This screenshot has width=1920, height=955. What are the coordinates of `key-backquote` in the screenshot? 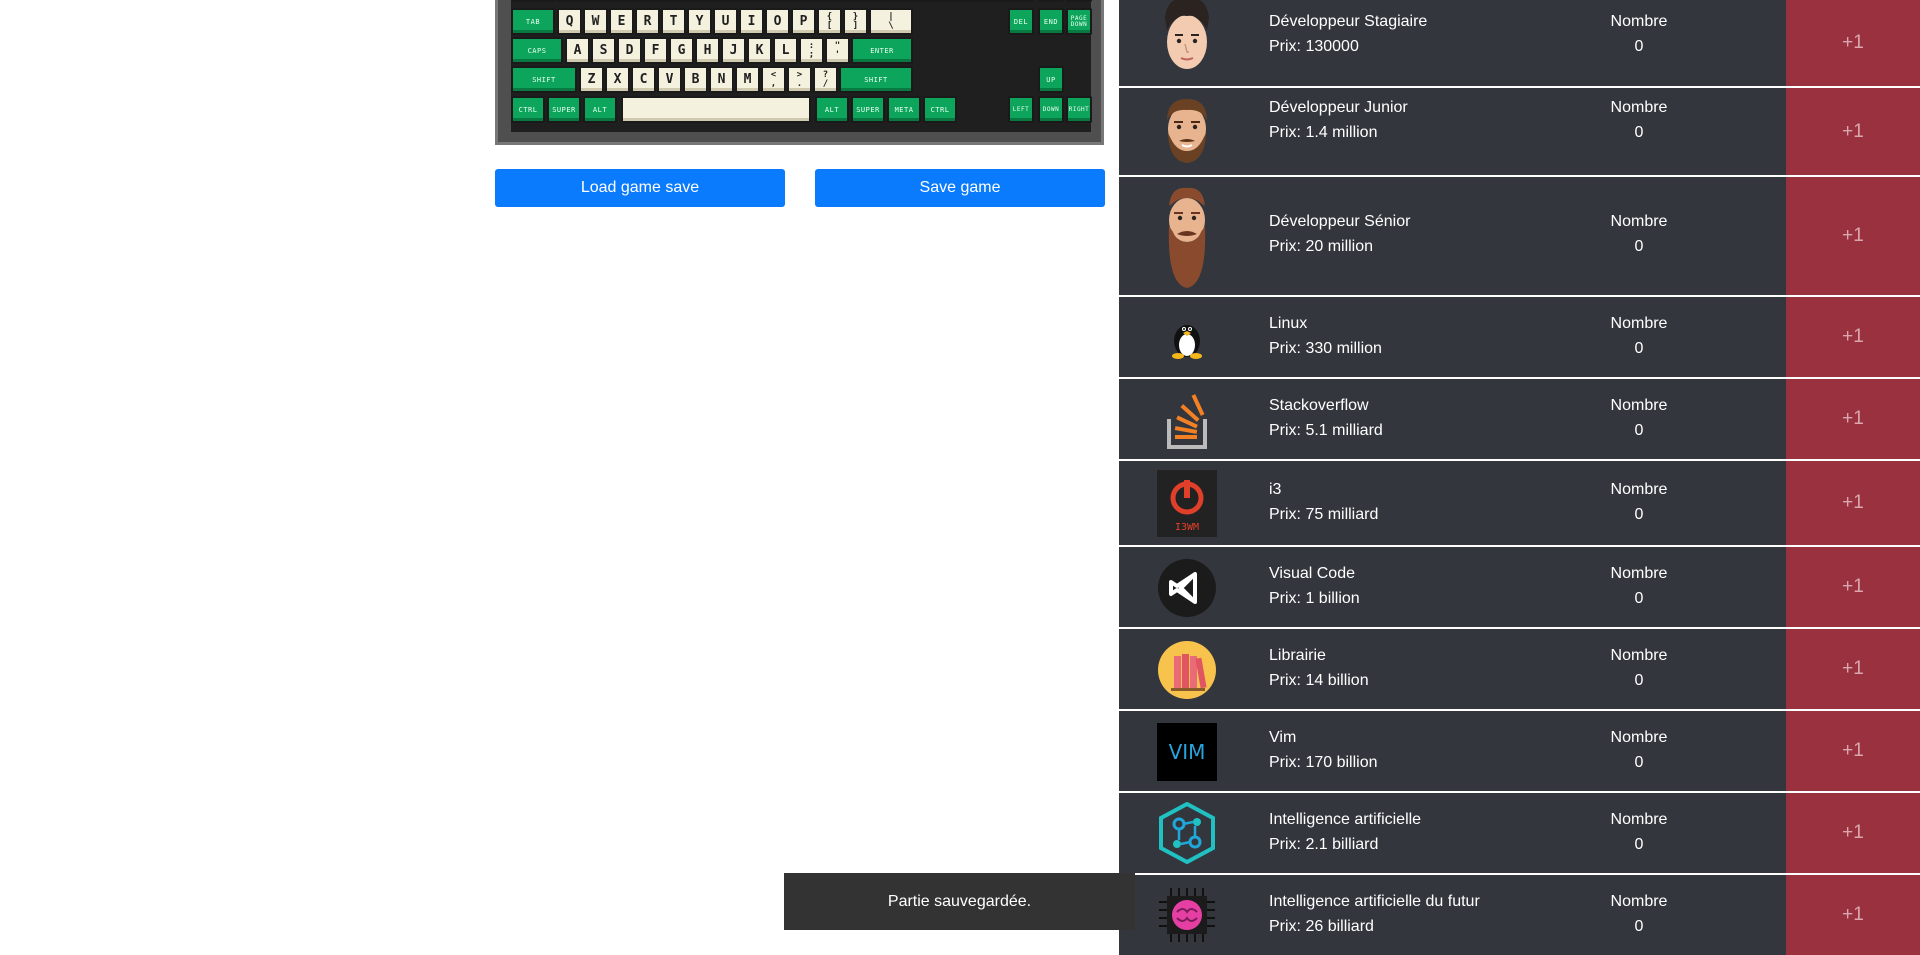 It's located at (533, 1).